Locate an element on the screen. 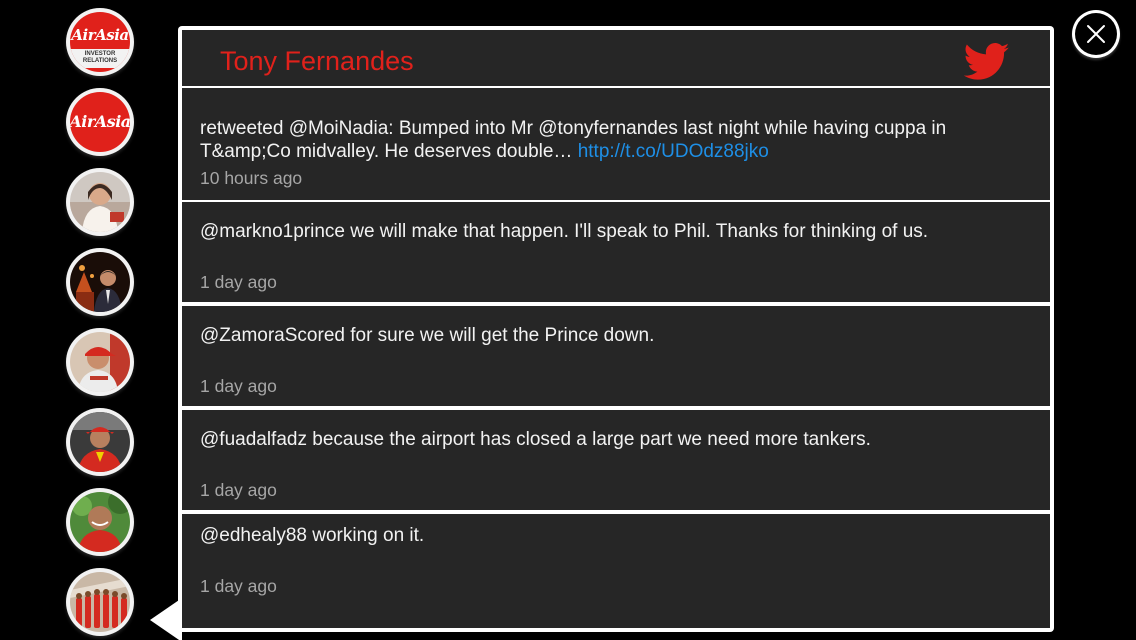  avatar-airasia-investor-relations: AirAsia INVESTOR RELATIONS is located at coordinates (100, 42).